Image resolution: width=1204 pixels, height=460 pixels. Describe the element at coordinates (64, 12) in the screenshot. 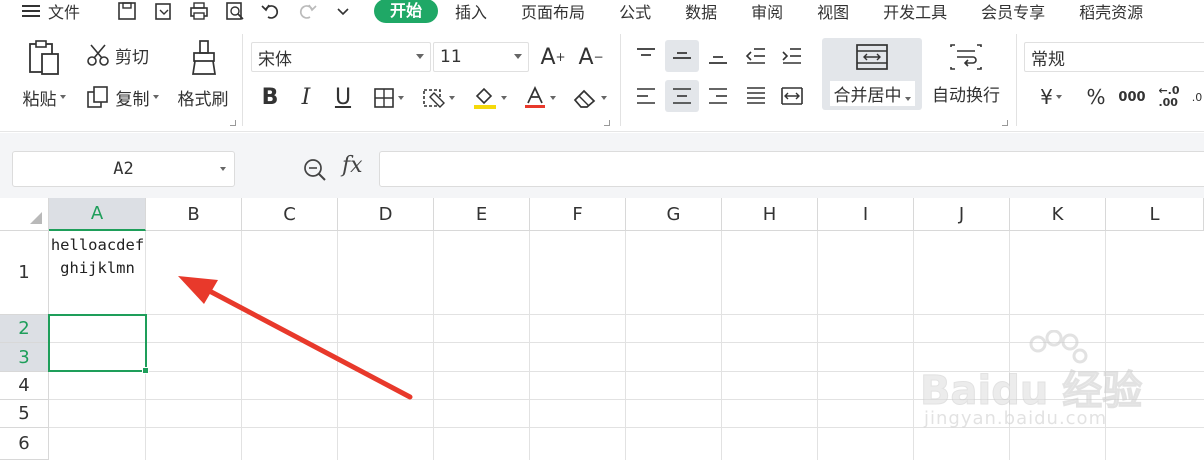

I see `file-menu-label: 文件` at that location.